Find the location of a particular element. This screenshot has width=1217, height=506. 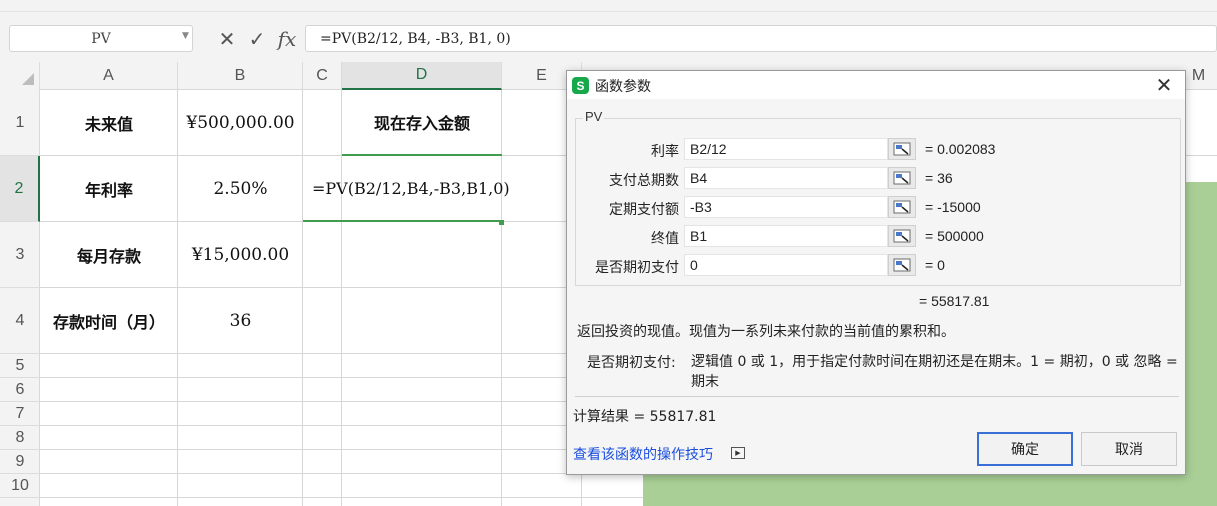

cell-d2-editing: =PV(B2/12,B4,-B3,B1,0) is located at coordinates (406, 189).